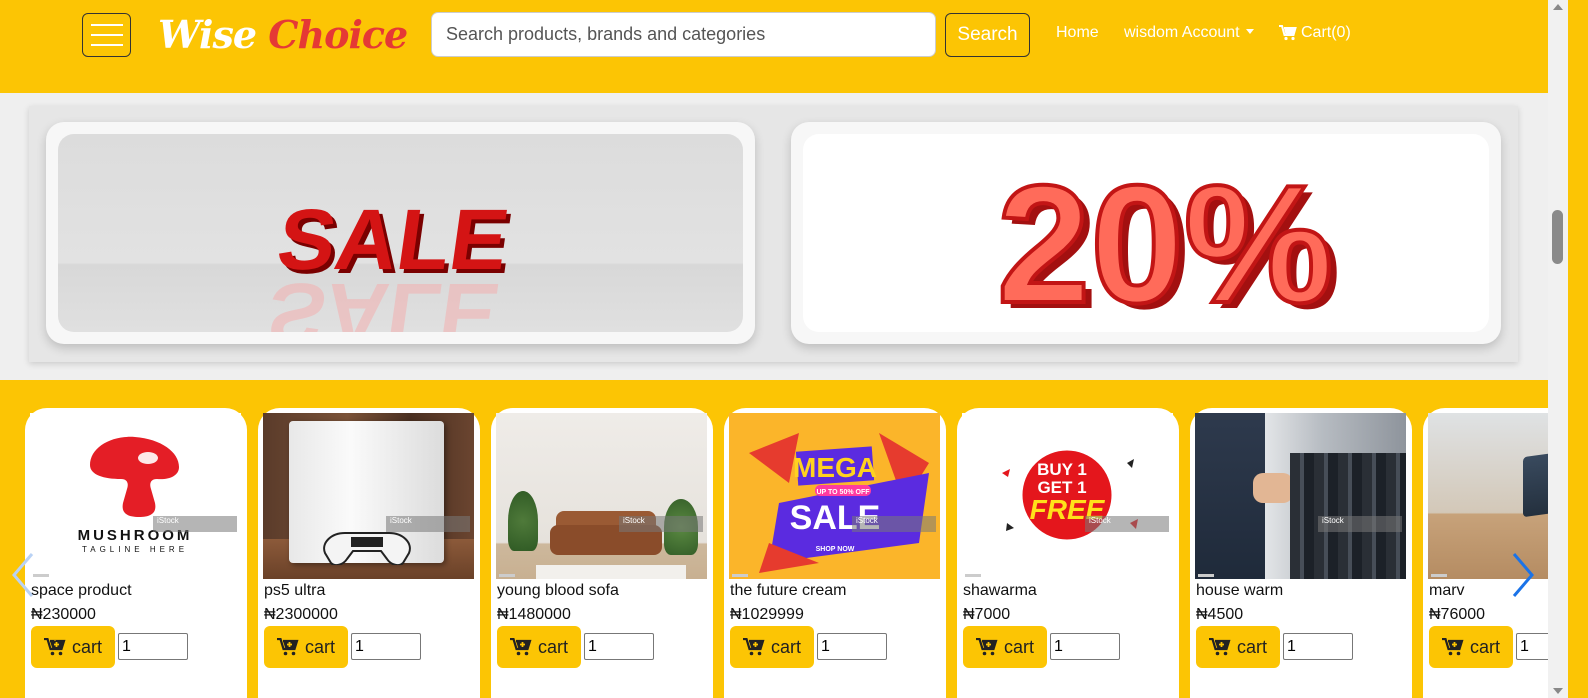  Describe the element at coordinates (1557, 237) in the screenshot. I see `scrollbar-thumb` at that location.